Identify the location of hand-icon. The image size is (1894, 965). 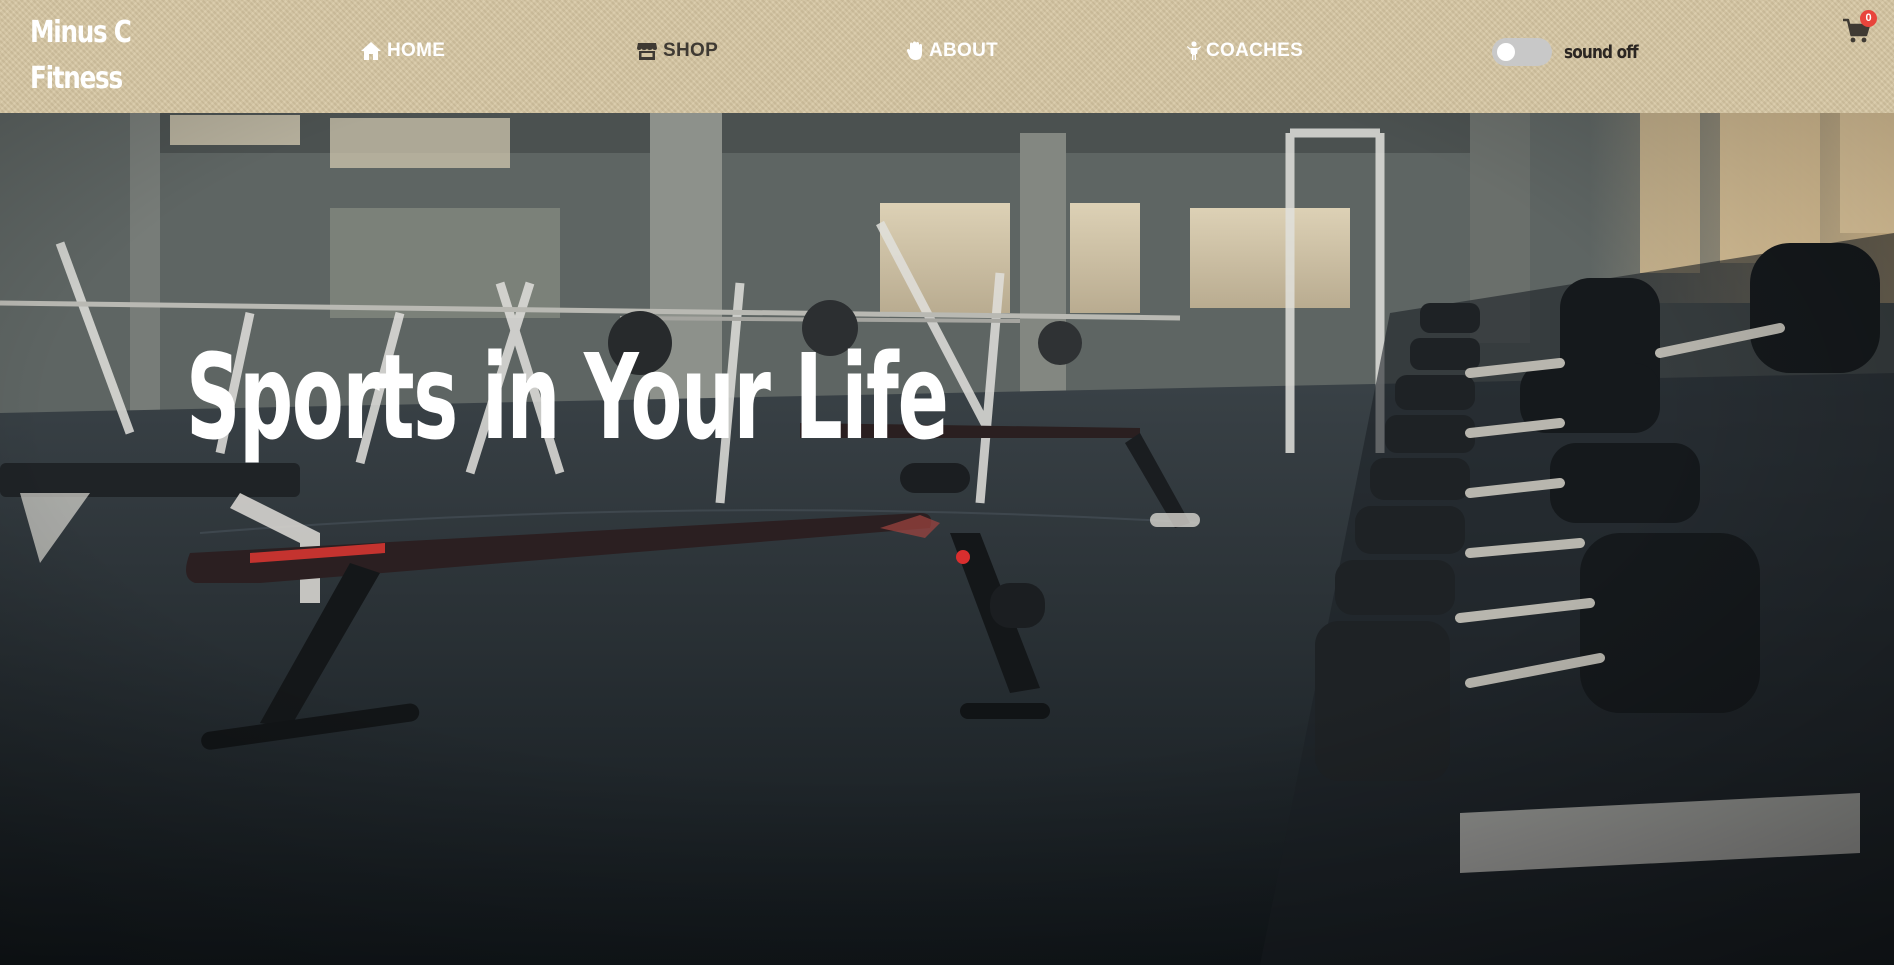
(914, 50).